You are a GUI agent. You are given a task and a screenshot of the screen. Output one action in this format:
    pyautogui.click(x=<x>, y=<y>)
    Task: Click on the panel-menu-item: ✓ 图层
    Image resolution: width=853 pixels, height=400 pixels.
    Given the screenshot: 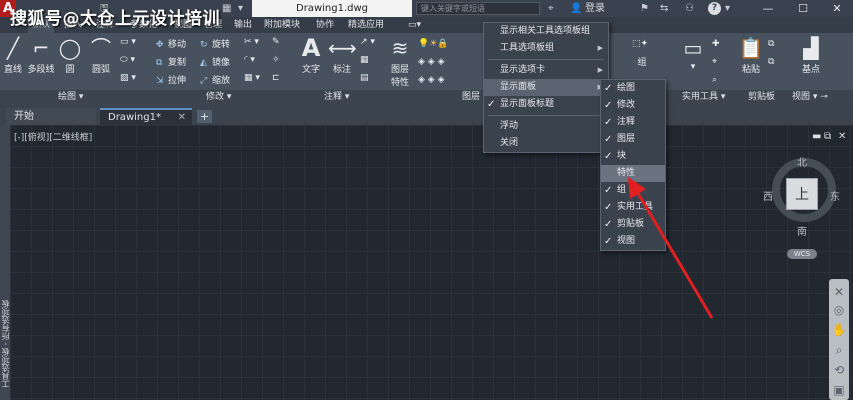 What is the action you would take?
    pyautogui.click(x=633, y=139)
    